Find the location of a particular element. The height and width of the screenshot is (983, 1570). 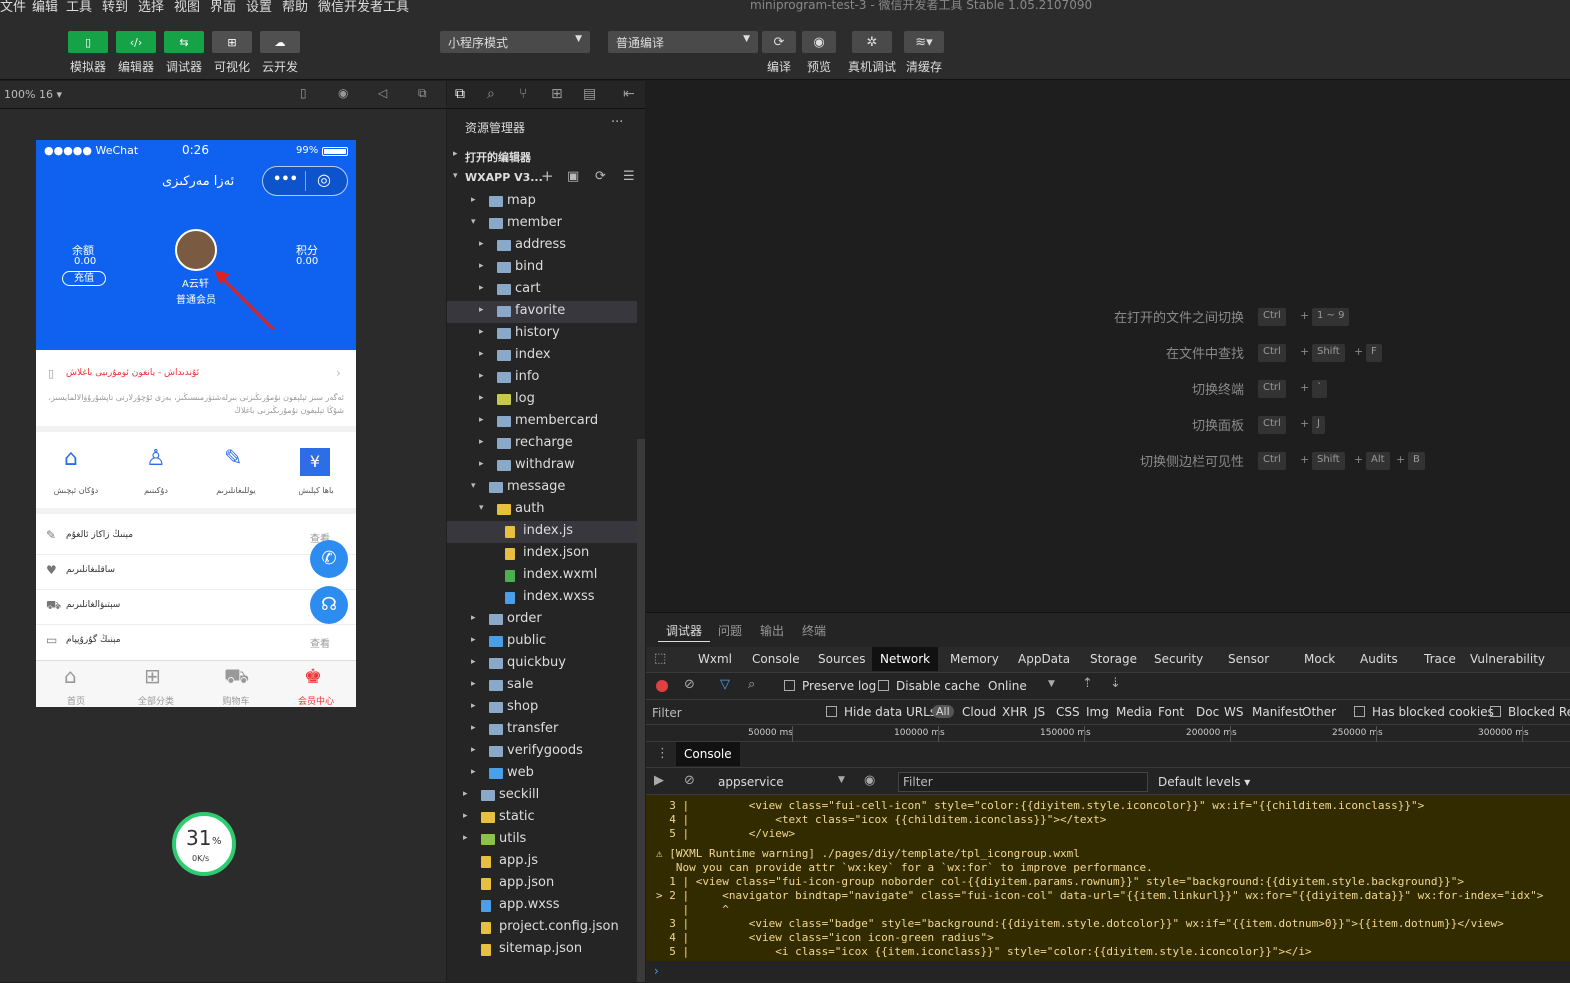

compile-mode-select: 普通编译 ▼ is located at coordinates (683, 42).